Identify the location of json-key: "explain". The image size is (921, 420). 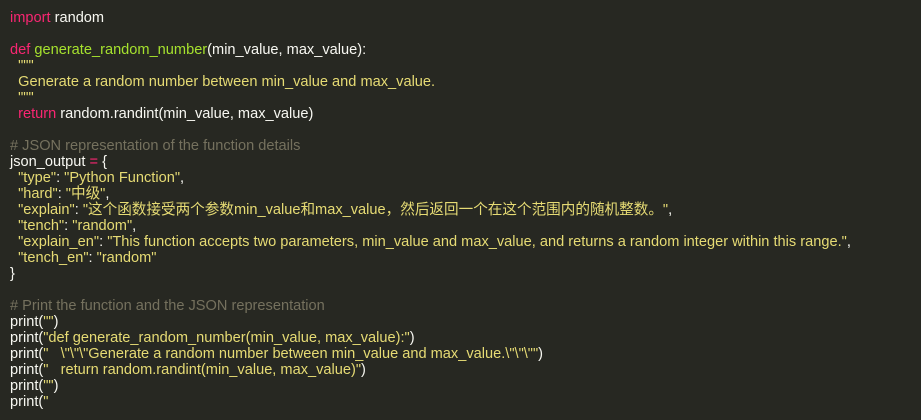
(42, 210).